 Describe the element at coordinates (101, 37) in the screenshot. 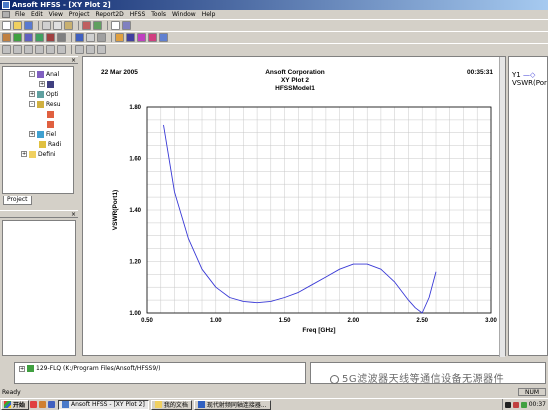

I see `zoom-icon` at that location.